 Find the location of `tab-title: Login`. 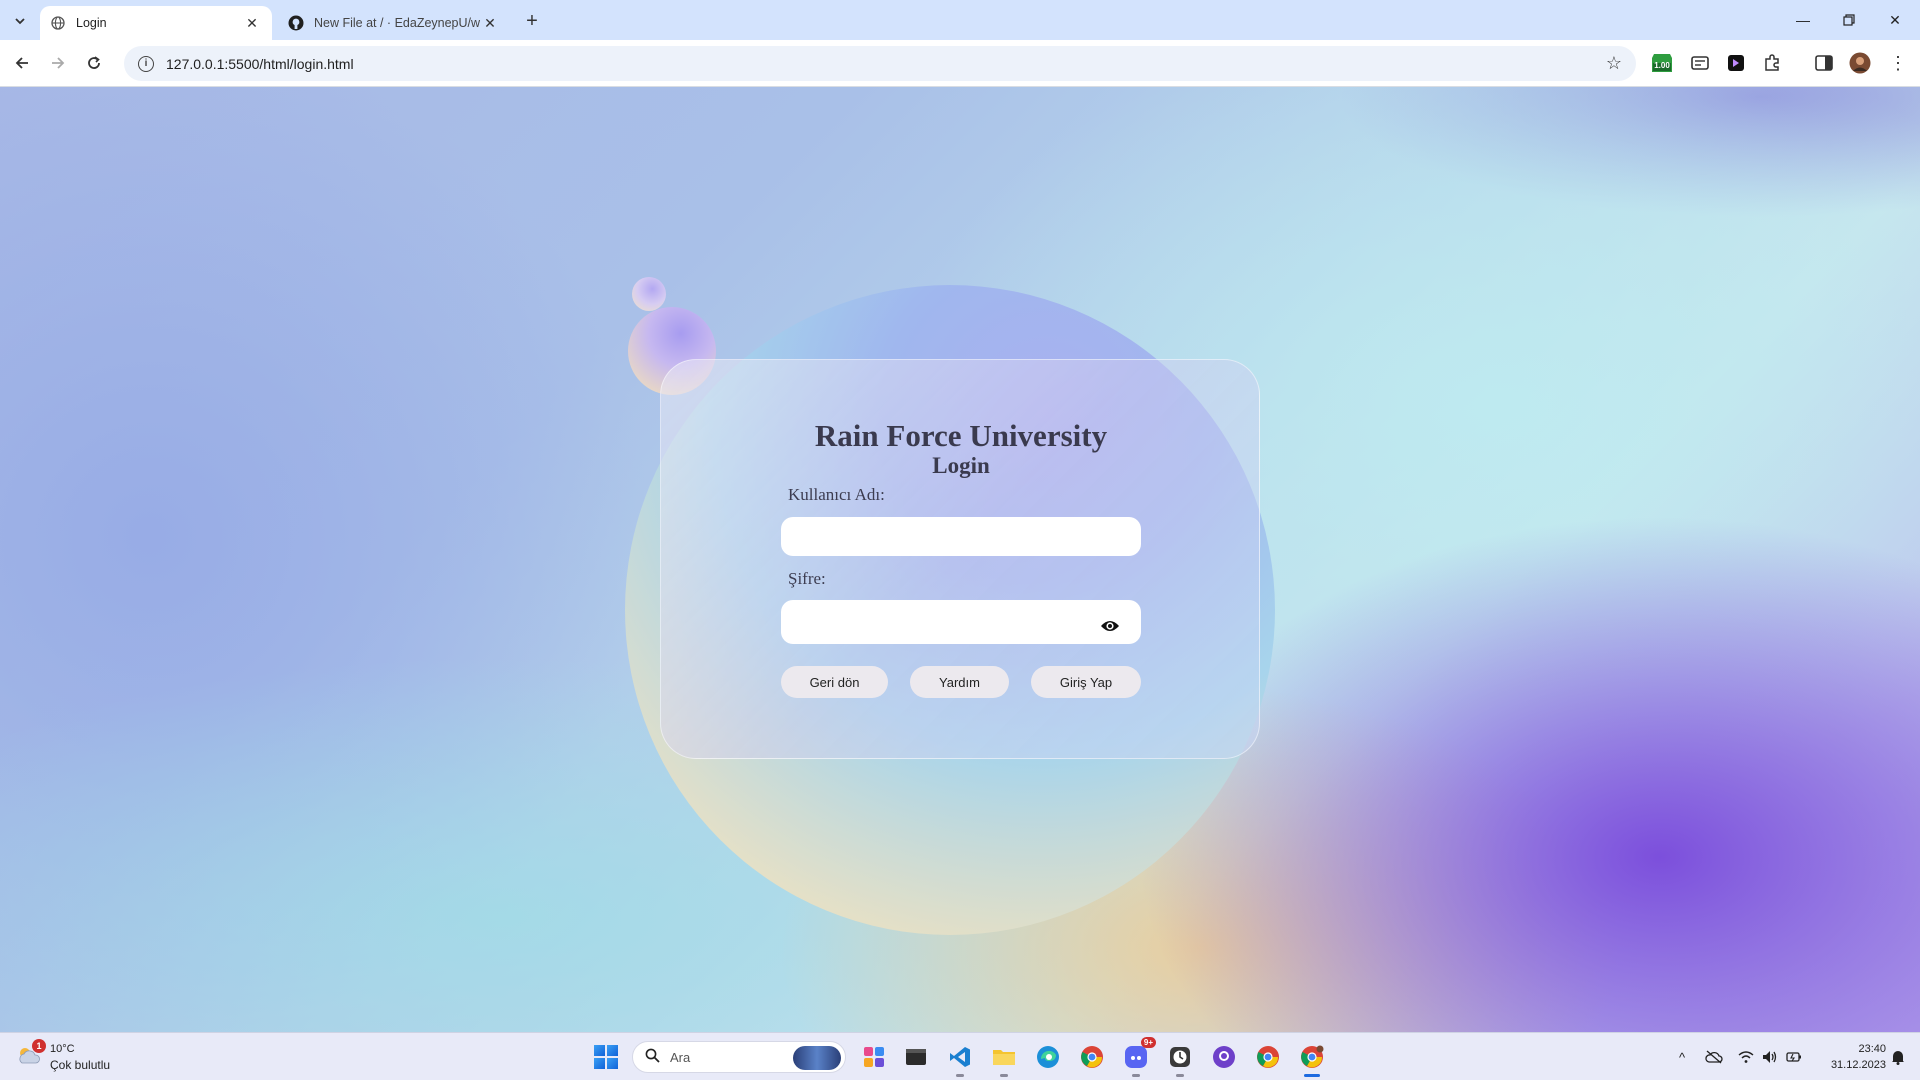

tab-title: Login is located at coordinates (91, 23).